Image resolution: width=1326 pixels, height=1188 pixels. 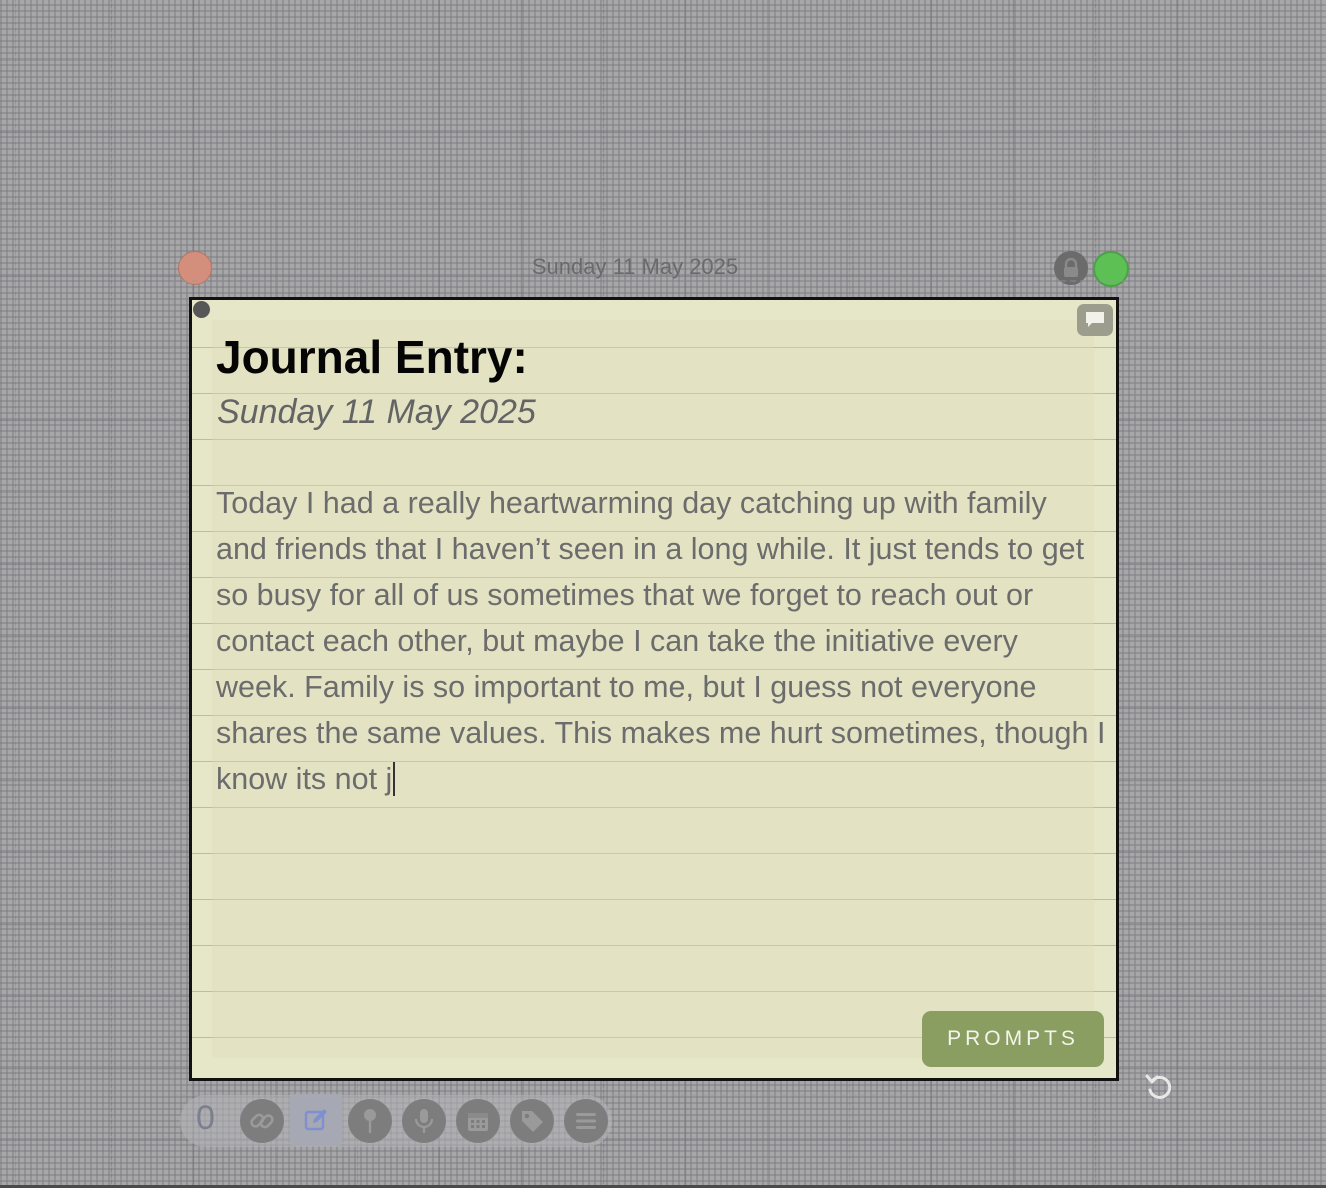 I want to click on edit-icon, so click(x=315, y=1120).